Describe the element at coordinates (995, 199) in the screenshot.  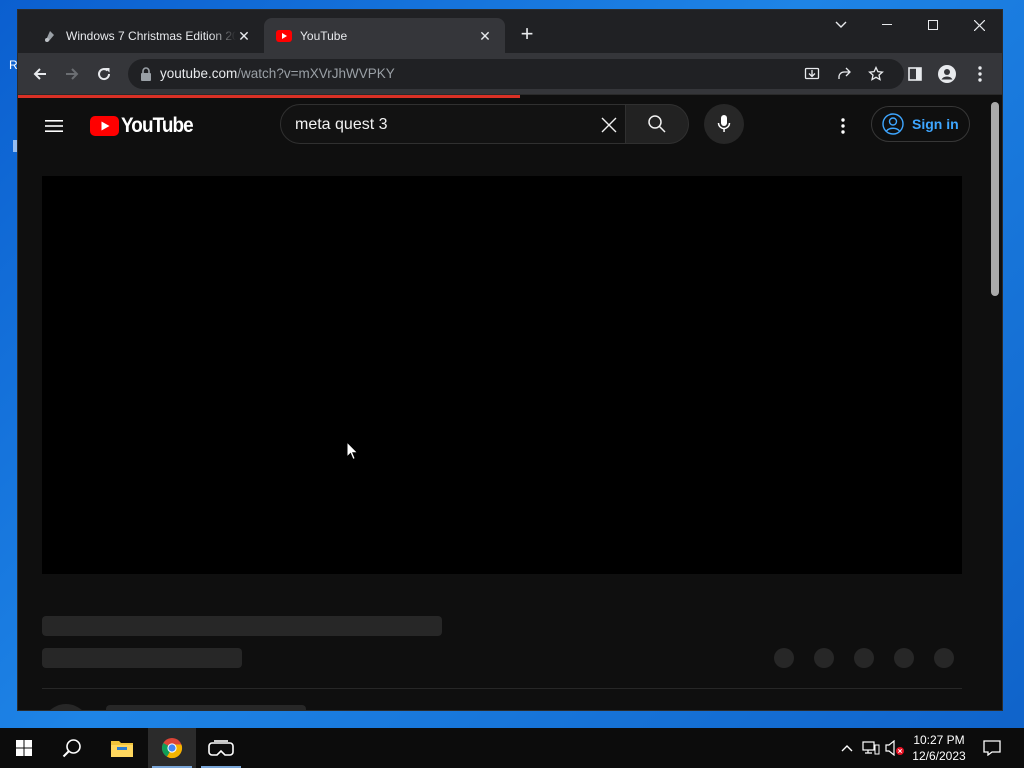
I see `scrollbar-thumb` at that location.